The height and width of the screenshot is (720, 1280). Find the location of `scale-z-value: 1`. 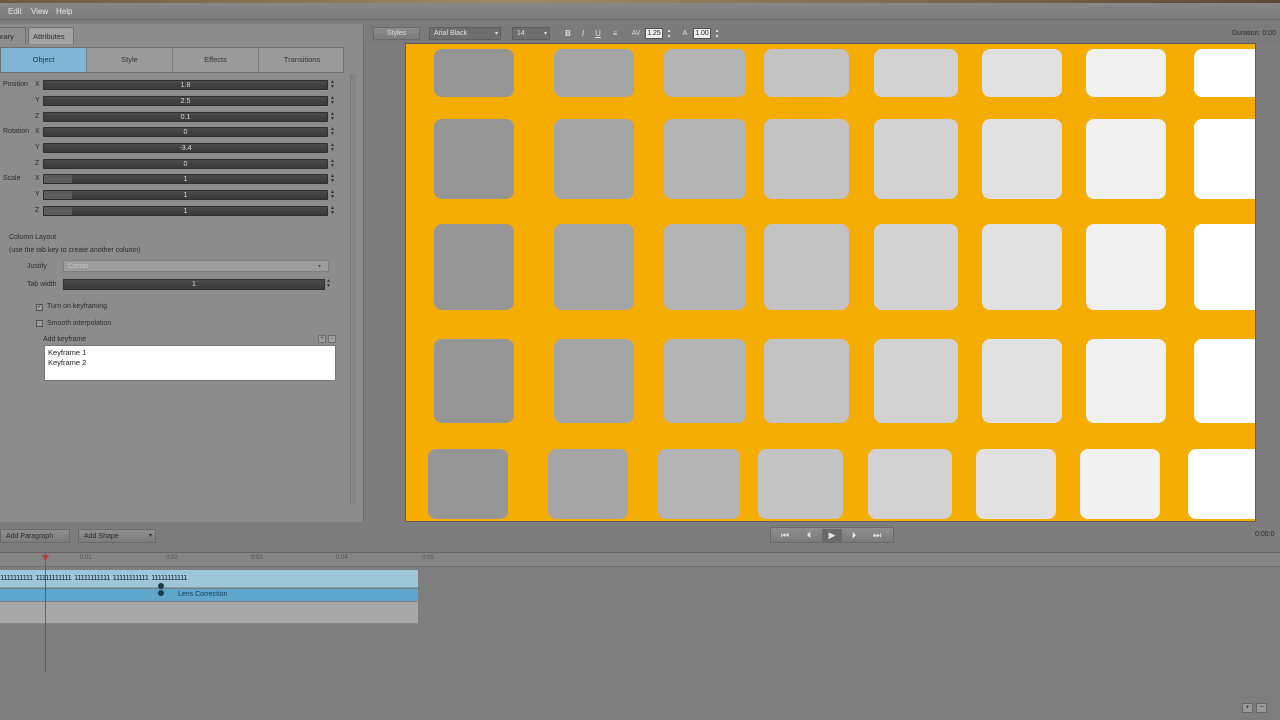

scale-z-value: 1 is located at coordinates (185, 211).